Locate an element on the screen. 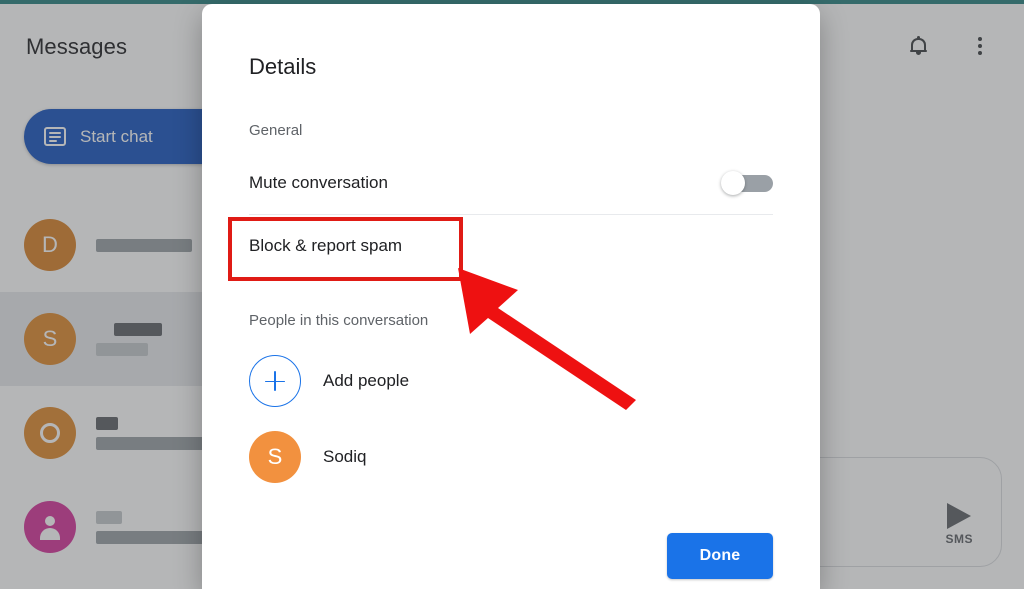 Image resolution: width=1024 pixels, height=589 pixels. section-label-general: General is located at coordinates (276, 130).